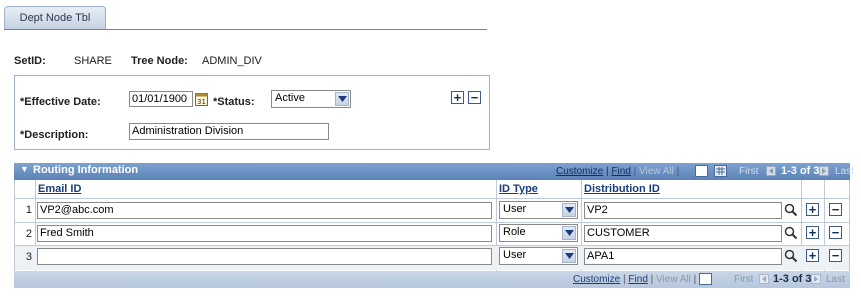 This screenshot has height=304, width=861. What do you see at coordinates (59, 189) in the screenshot?
I see `column-header-email: Email ID` at bounding box center [59, 189].